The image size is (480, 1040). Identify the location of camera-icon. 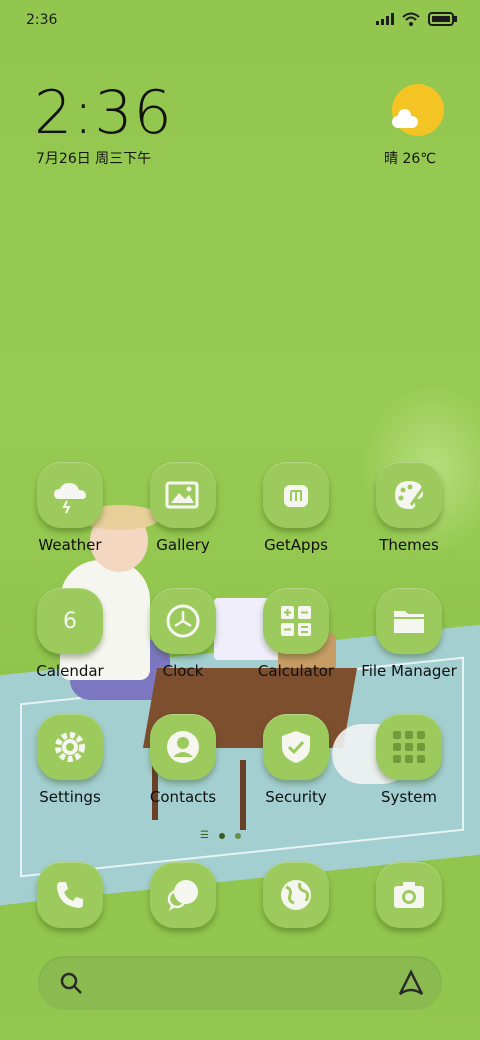
(409, 895).